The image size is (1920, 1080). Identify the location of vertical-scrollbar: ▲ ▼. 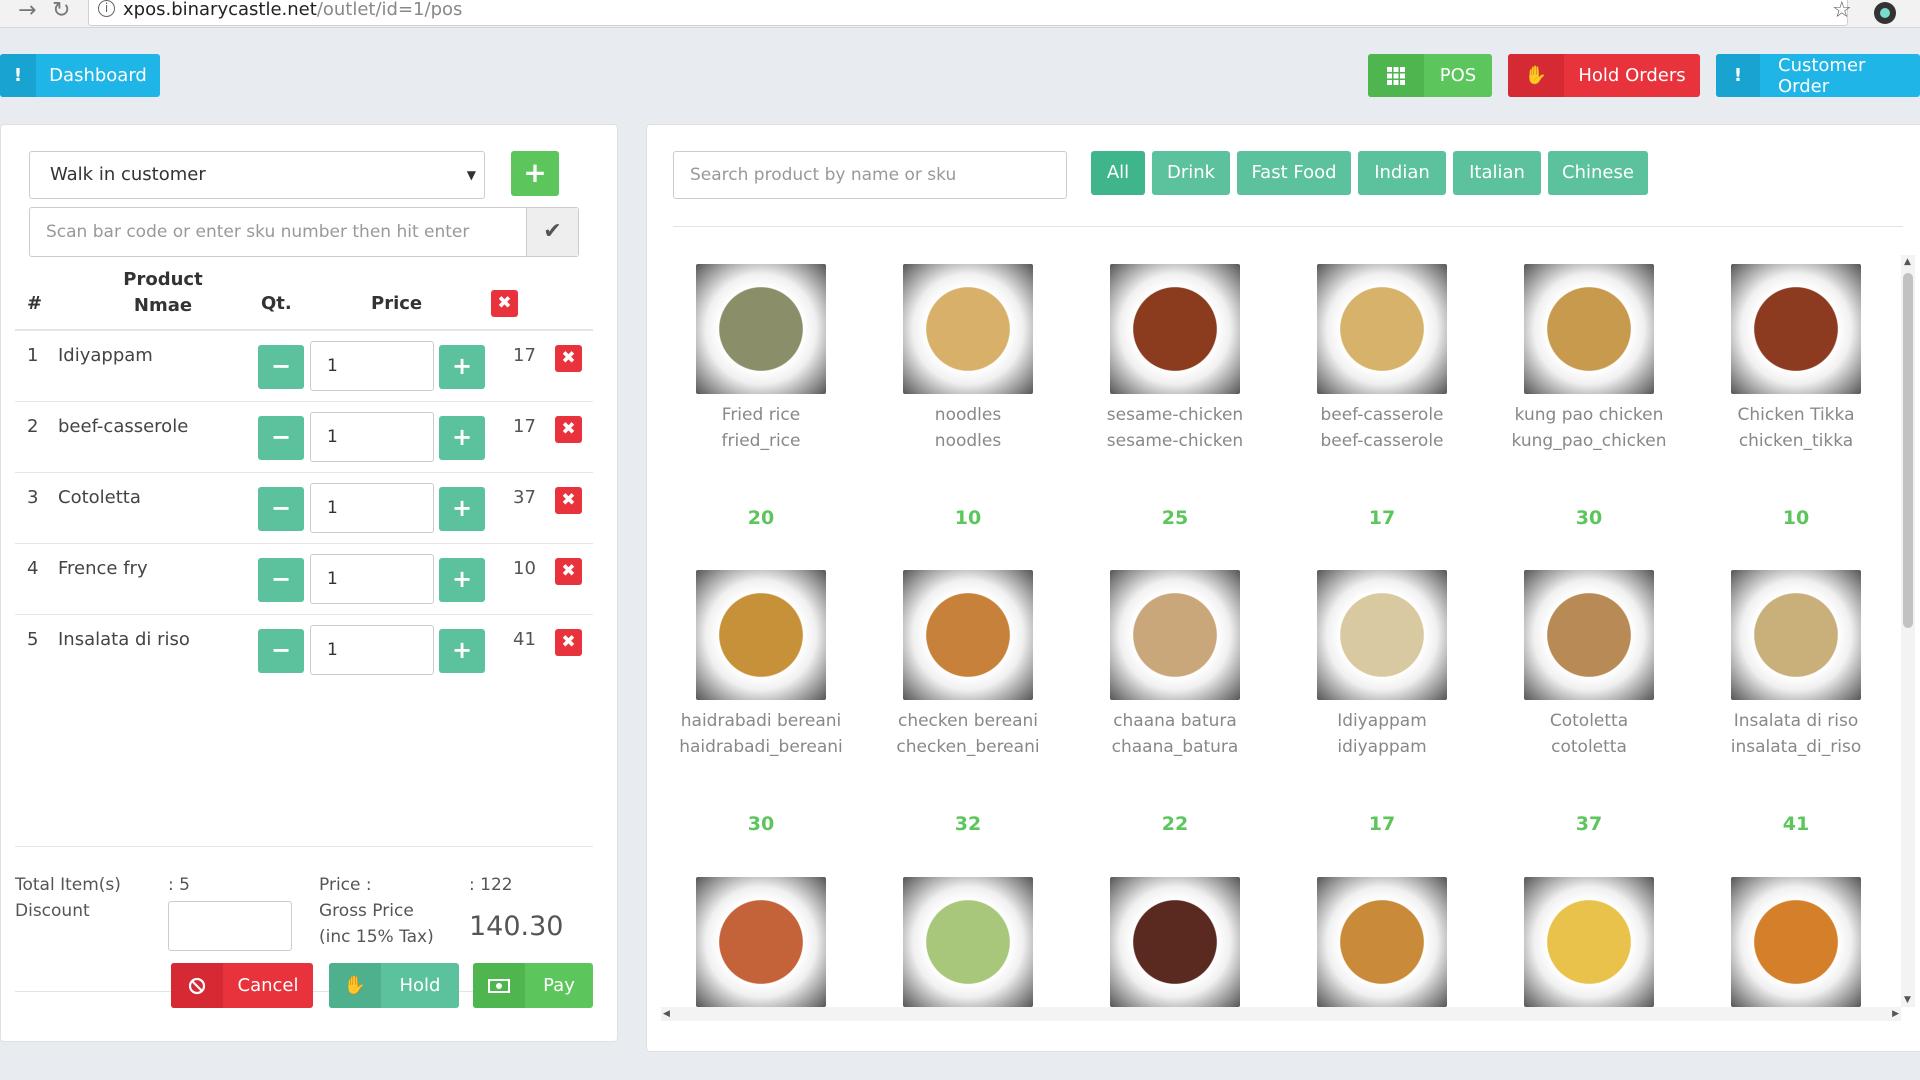
(1908, 631).